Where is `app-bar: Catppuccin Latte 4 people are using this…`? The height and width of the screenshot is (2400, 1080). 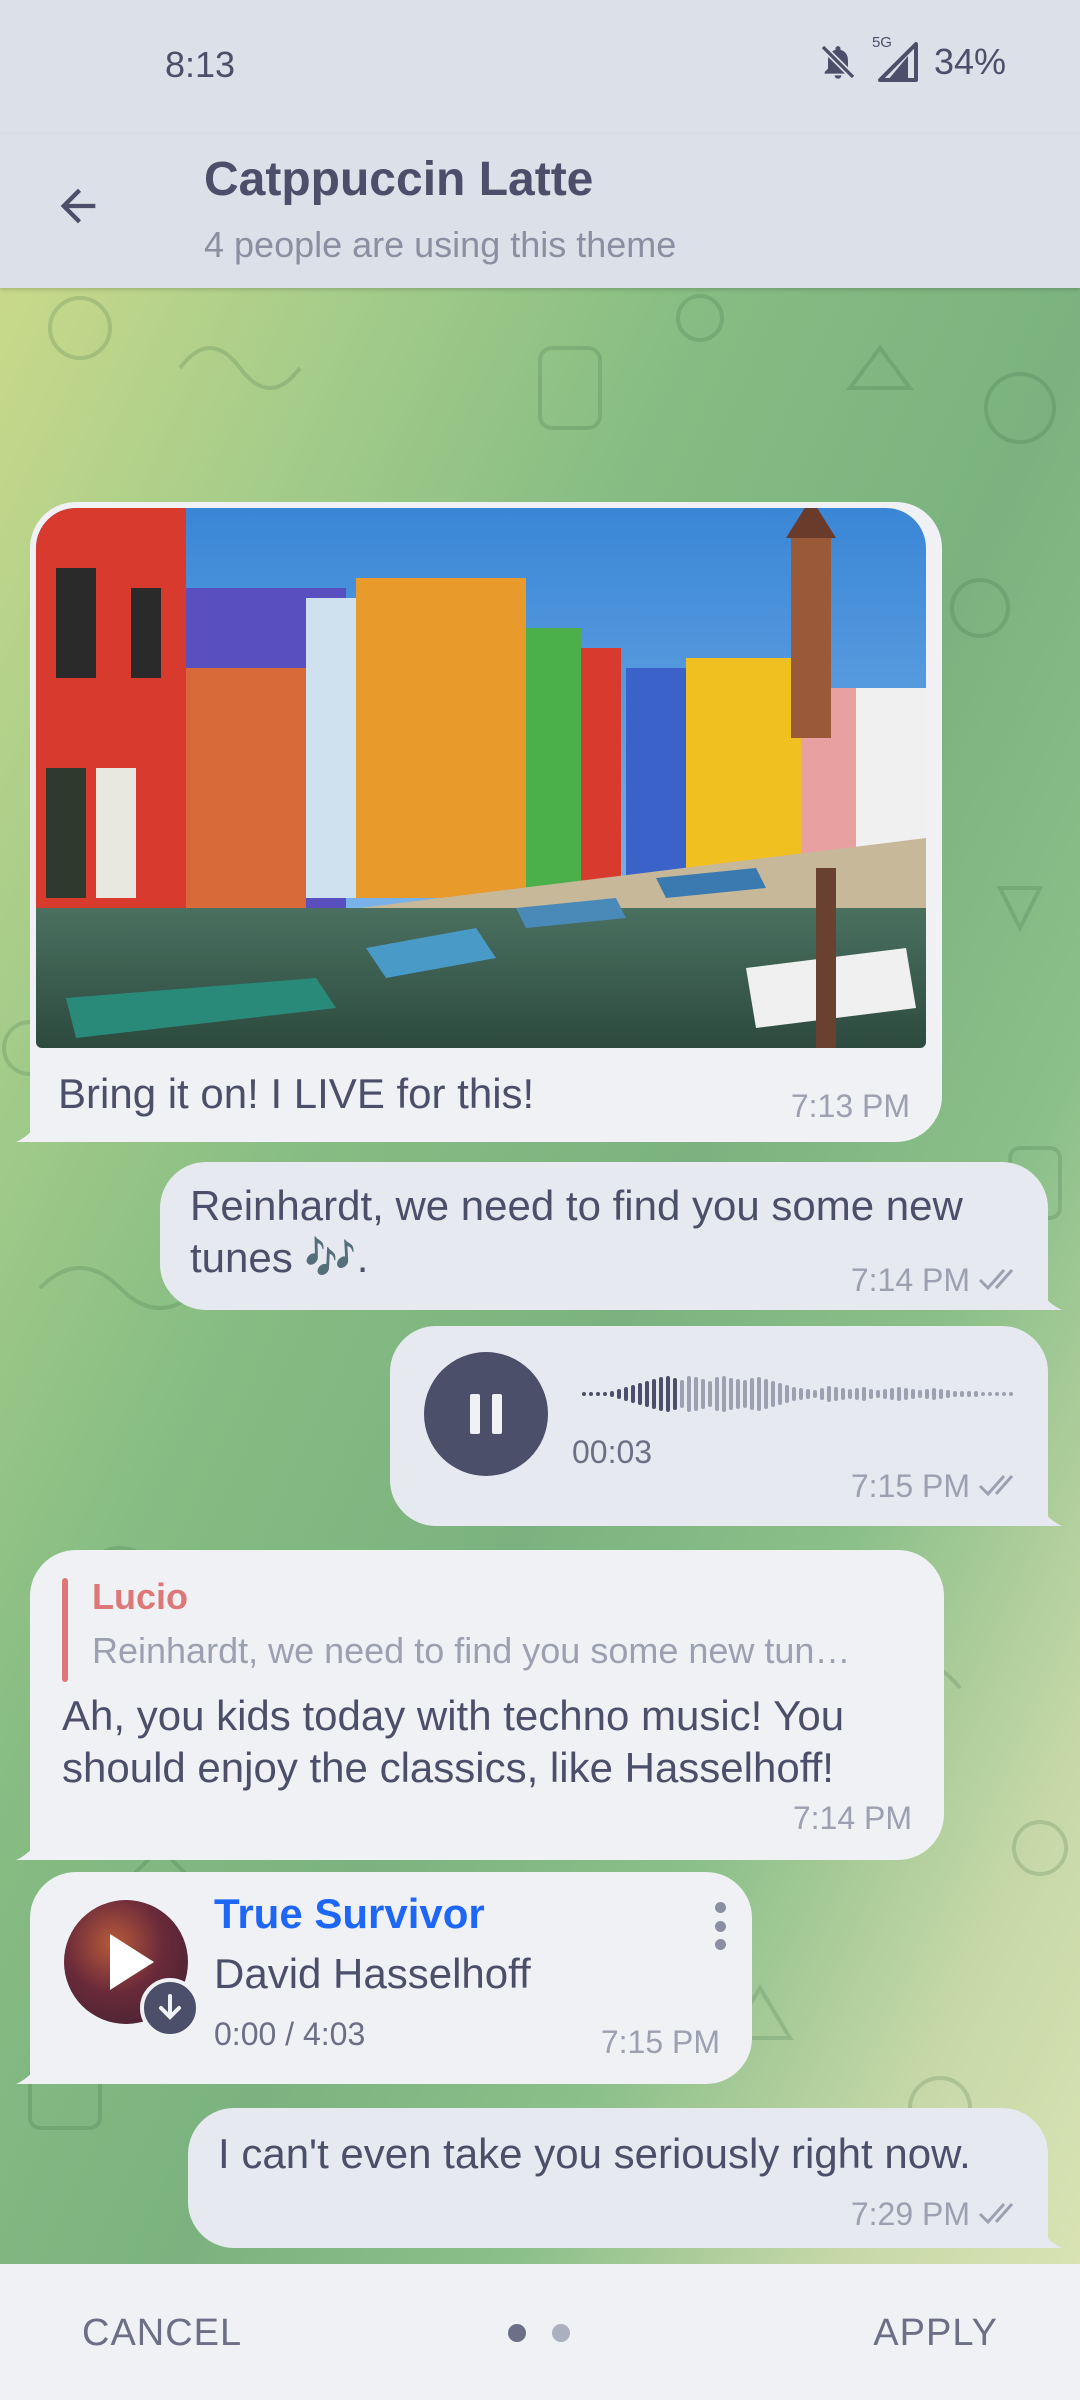
app-bar: Catppuccin Latte 4 people are using this… is located at coordinates (540, 211).